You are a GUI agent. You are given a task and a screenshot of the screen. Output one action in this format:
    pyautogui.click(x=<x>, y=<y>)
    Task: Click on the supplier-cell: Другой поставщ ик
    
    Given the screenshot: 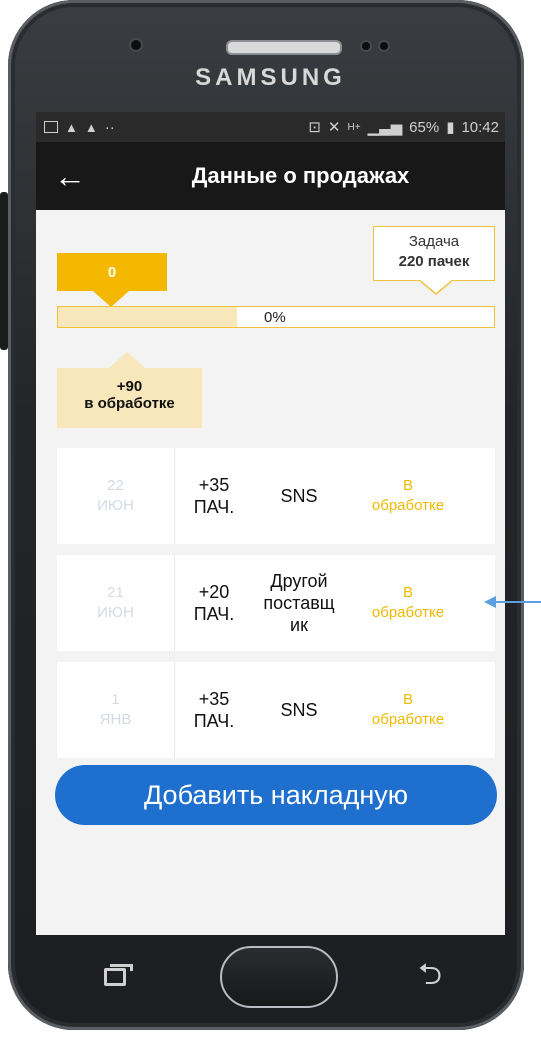 What is the action you would take?
    pyautogui.click(x=299, y=603)
    